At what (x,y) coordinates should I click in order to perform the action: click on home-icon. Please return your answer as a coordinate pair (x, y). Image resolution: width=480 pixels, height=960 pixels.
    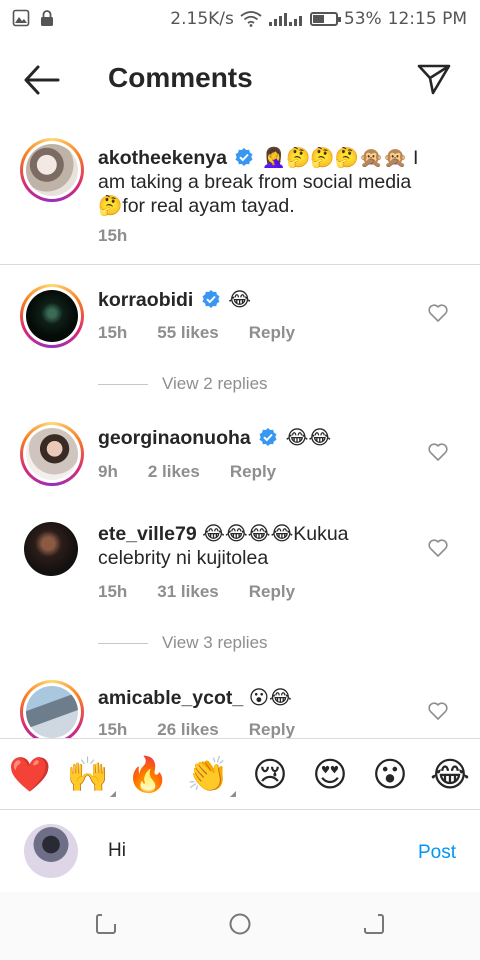
    Looking at the image, I should click on (240, 924).